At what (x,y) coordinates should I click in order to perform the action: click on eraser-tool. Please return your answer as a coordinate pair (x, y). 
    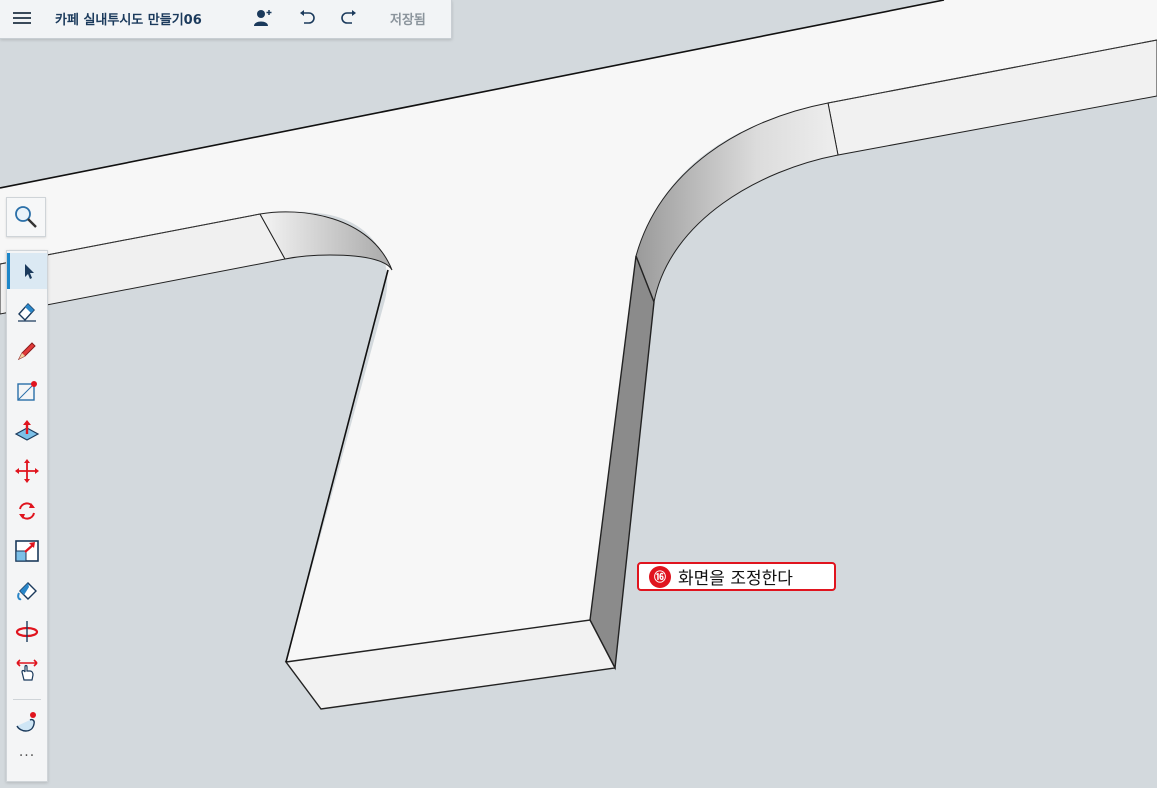
    Looking at the image, I should click on (27, 311).